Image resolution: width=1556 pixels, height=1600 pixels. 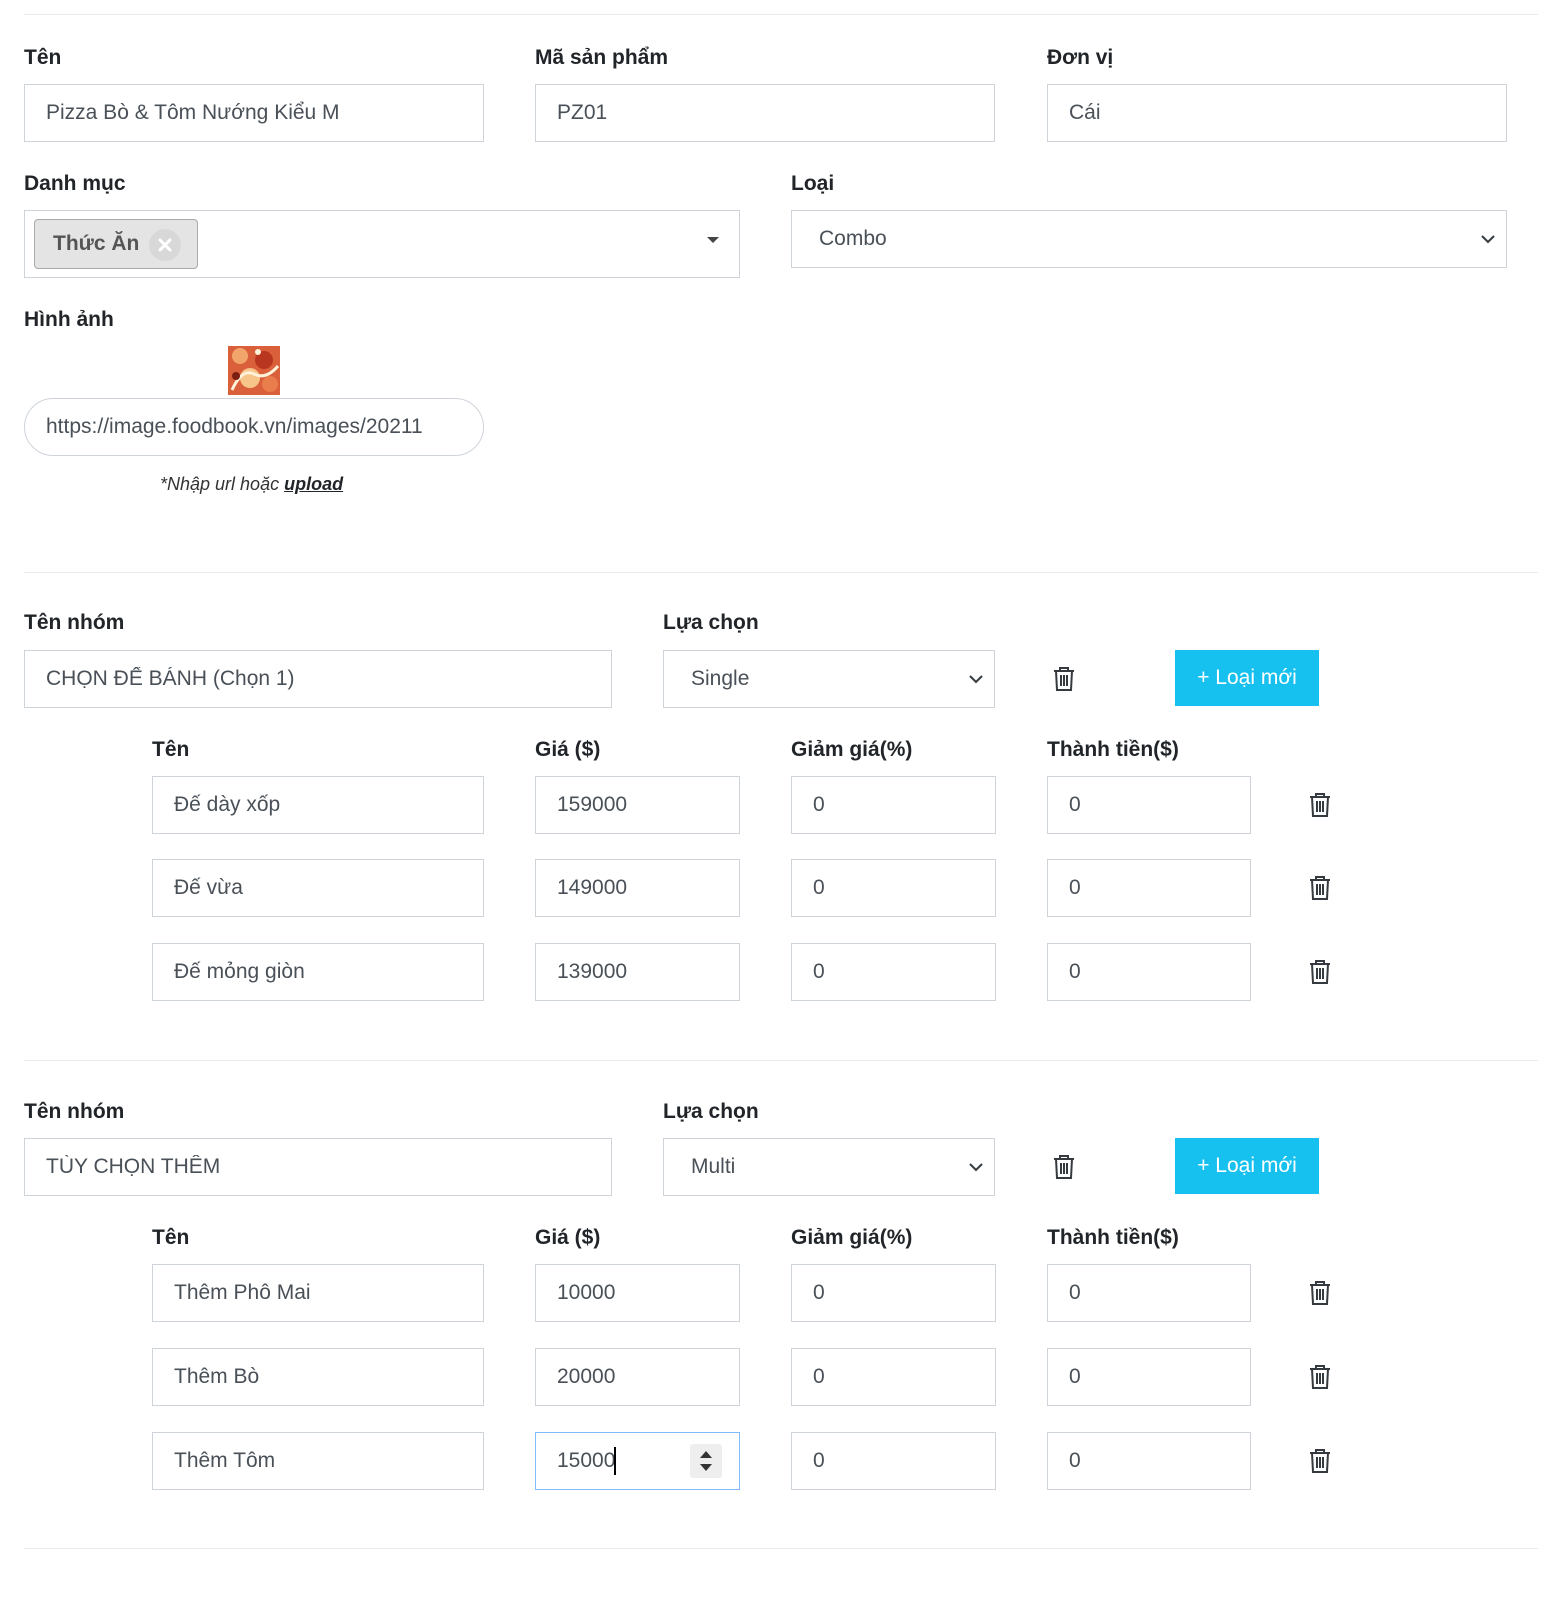 What do you see at coordinates (254, 427) in the screenshot?
I see `image-url-input` at bounding box center [254, 427].